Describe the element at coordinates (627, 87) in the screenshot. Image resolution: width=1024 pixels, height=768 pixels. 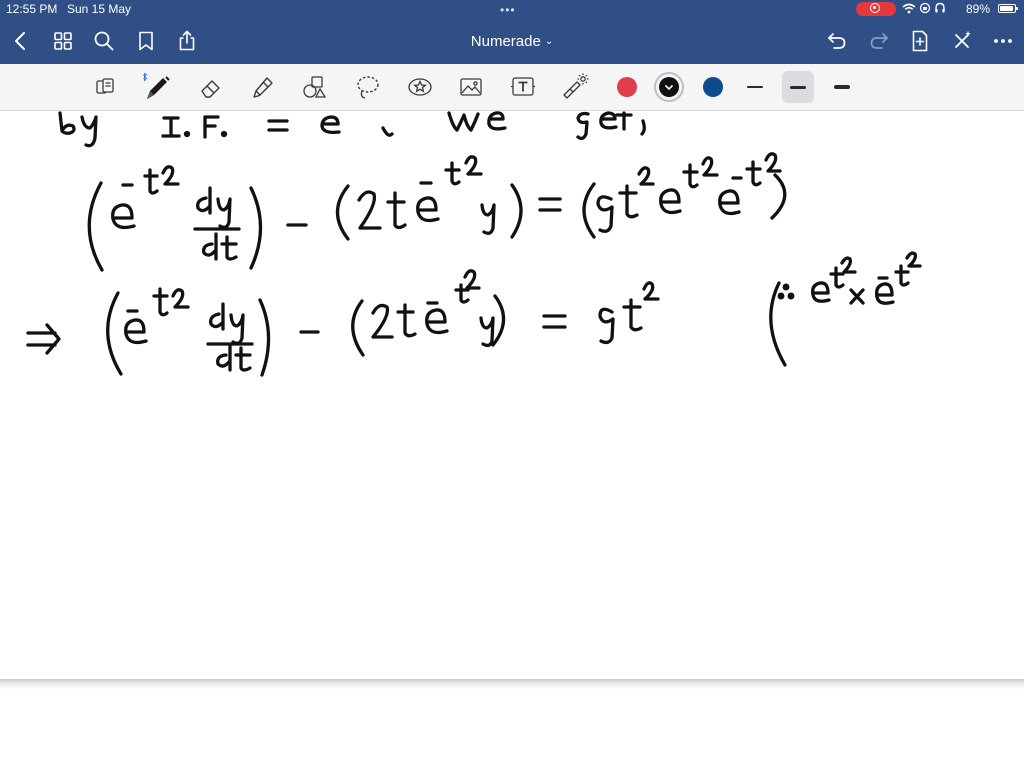
I see `color-swatch-red` at that location.